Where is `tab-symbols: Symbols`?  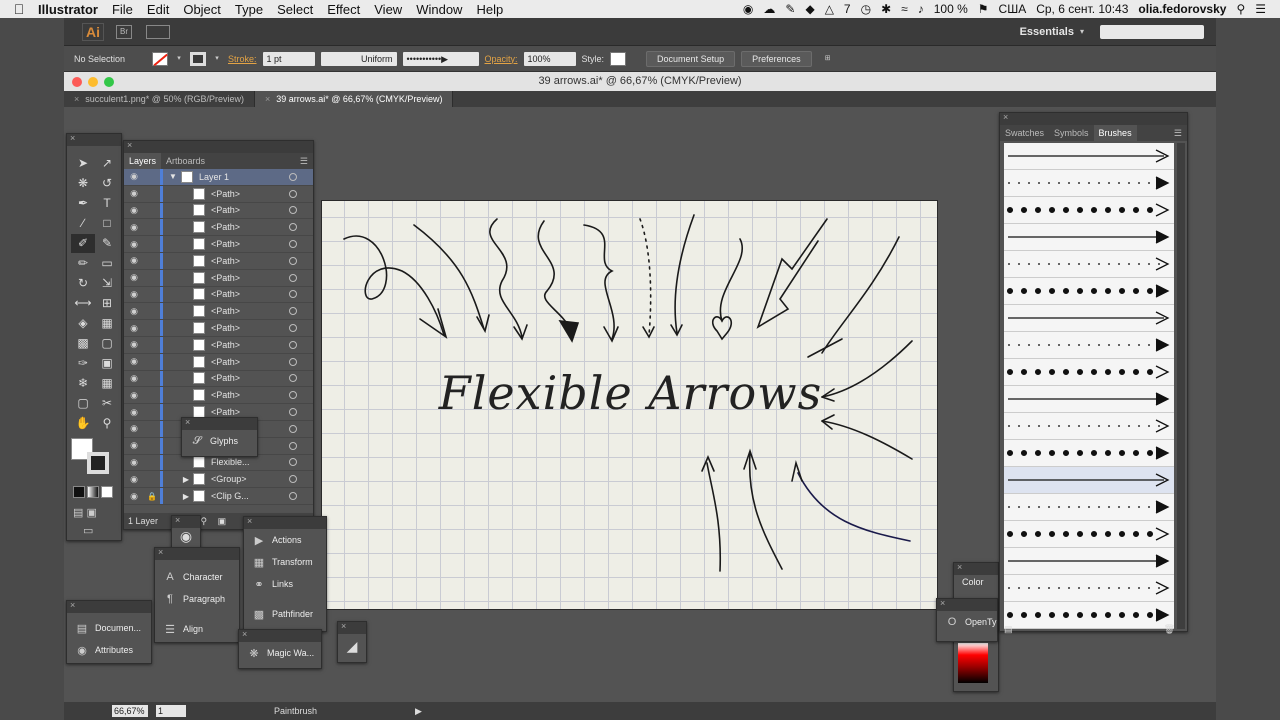 tab-symbols: Symbols is located at coordinates (1071, 133).